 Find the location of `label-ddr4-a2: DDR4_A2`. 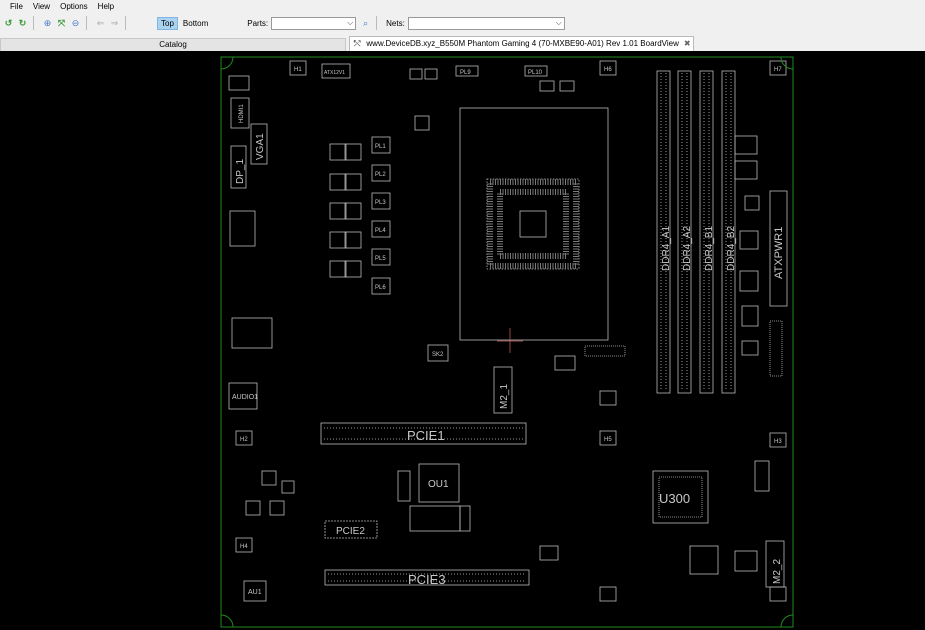

label-ddr4-a2: DDR4_A2 is located at coordinates (687, 248).